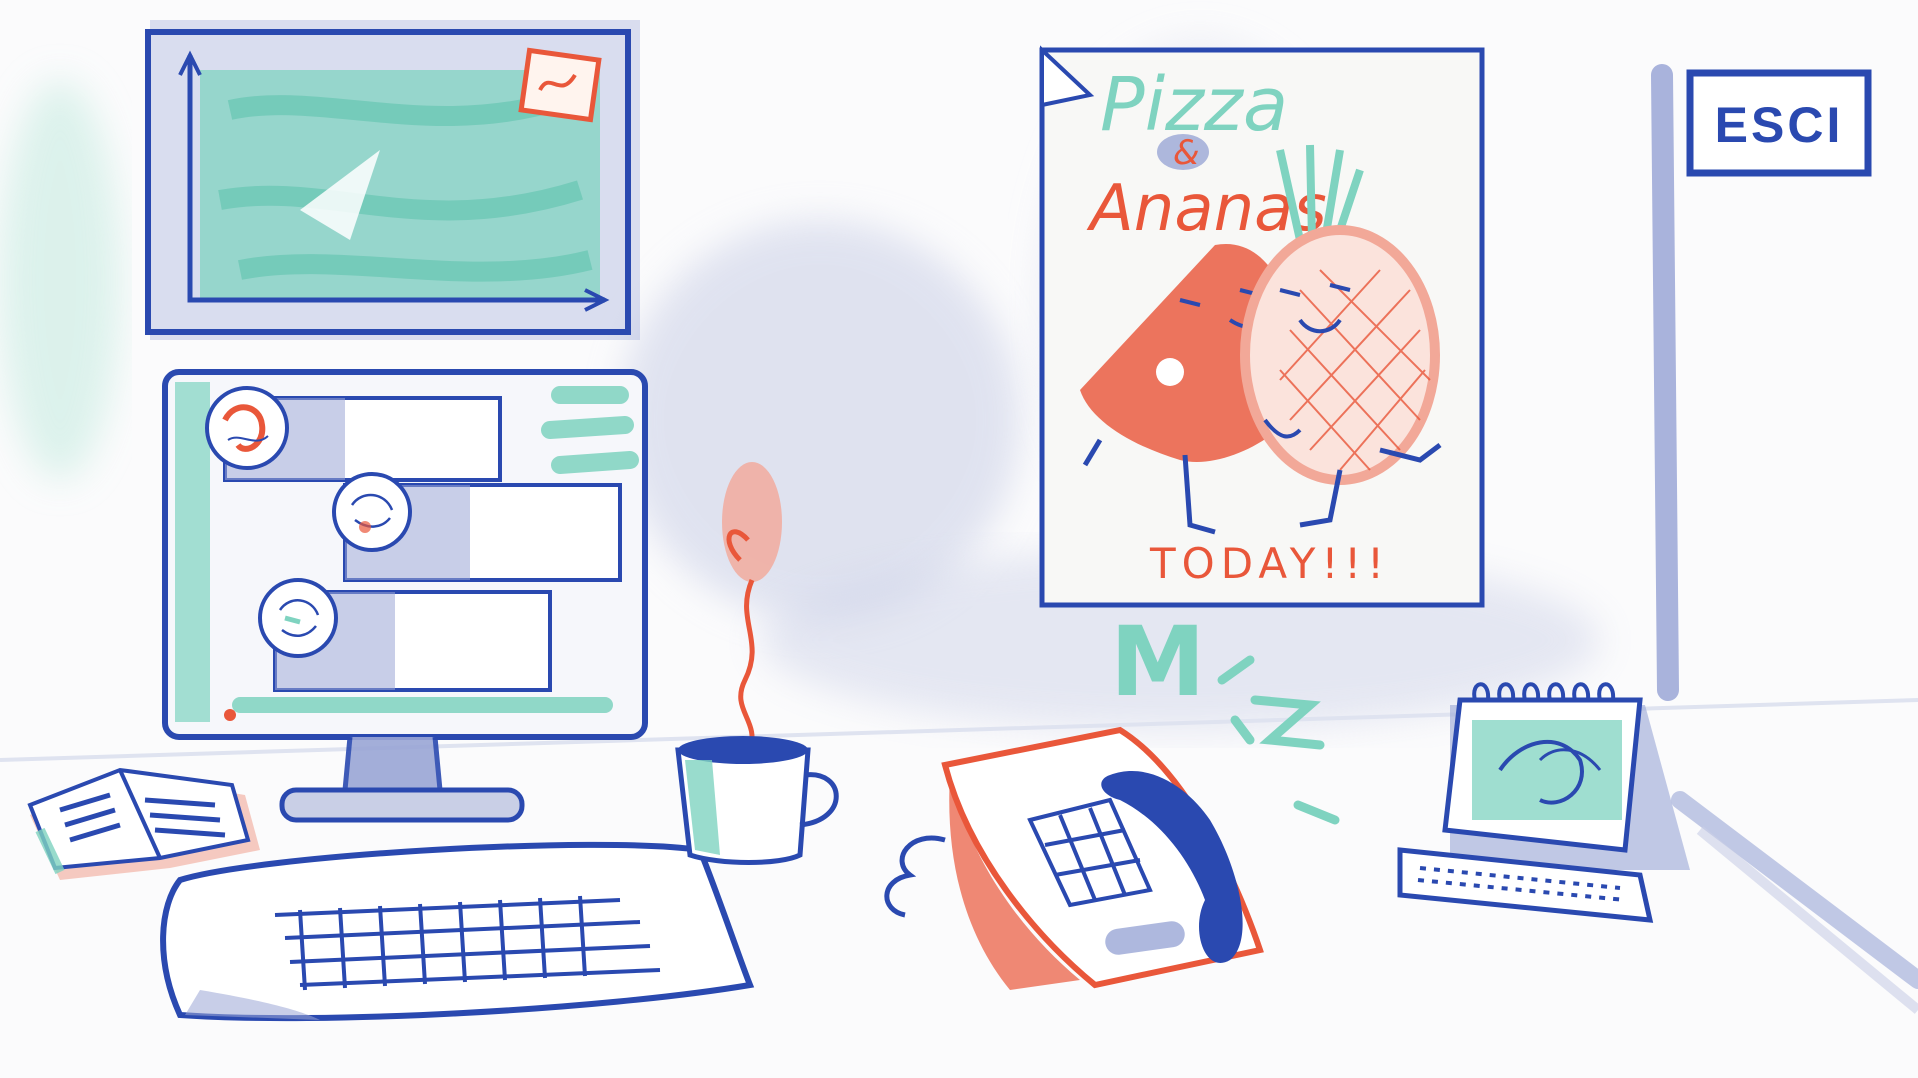 This screenshot has height=1078, width=1918. What do you see at coordinates (560, 85) in the screenshot?
I see `chart-sticker-icon` at bounding box center [560, 85].